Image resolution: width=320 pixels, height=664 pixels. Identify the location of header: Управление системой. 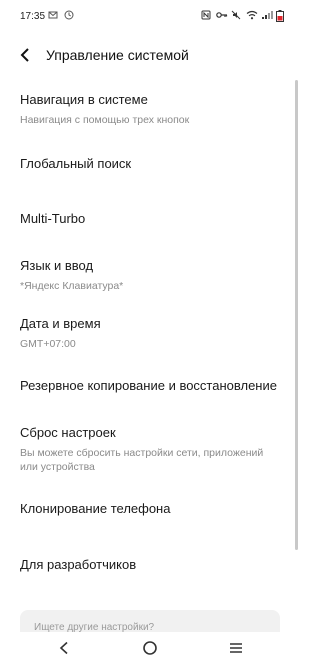
(150, 56).